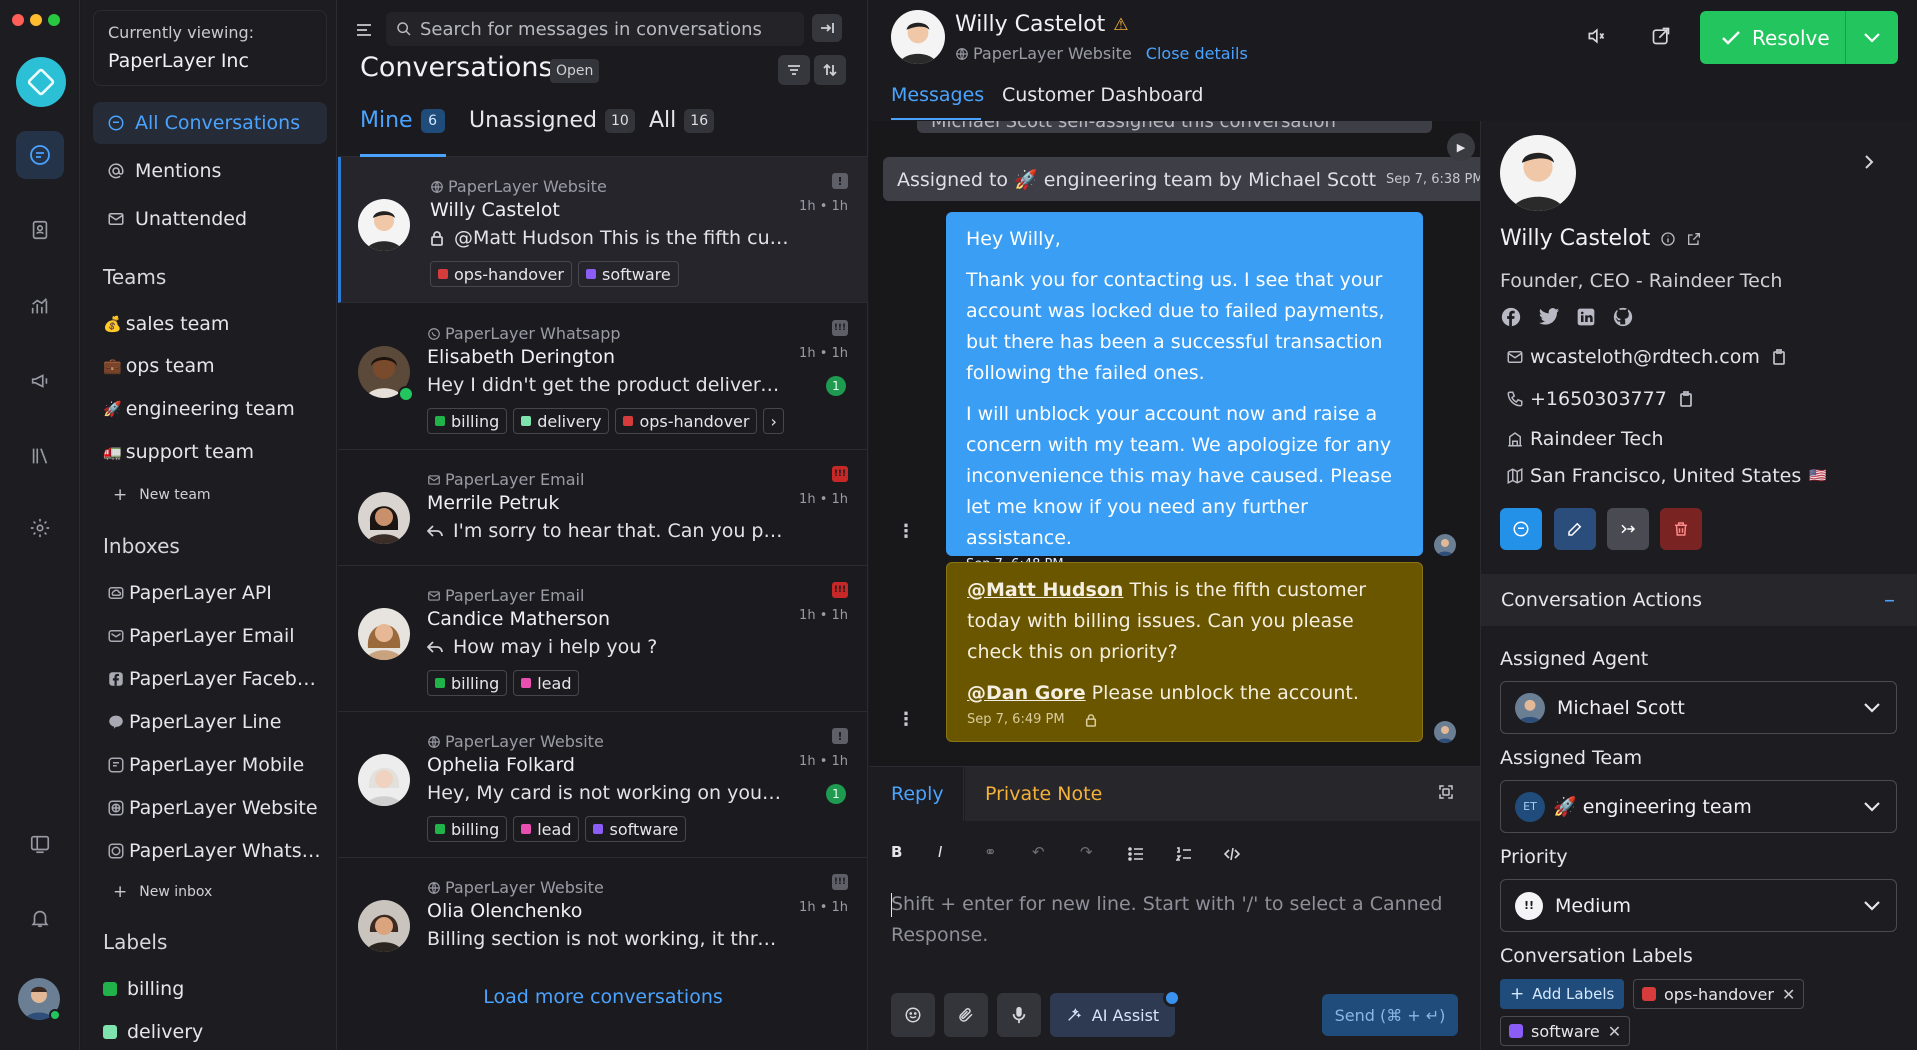 This screenshot has width=1917, height=1050. What do you see at coordinates (199, 409) in the screenshot?
I see `team-engineering: 🚀 engineering team` at bounding box center [199, 409].